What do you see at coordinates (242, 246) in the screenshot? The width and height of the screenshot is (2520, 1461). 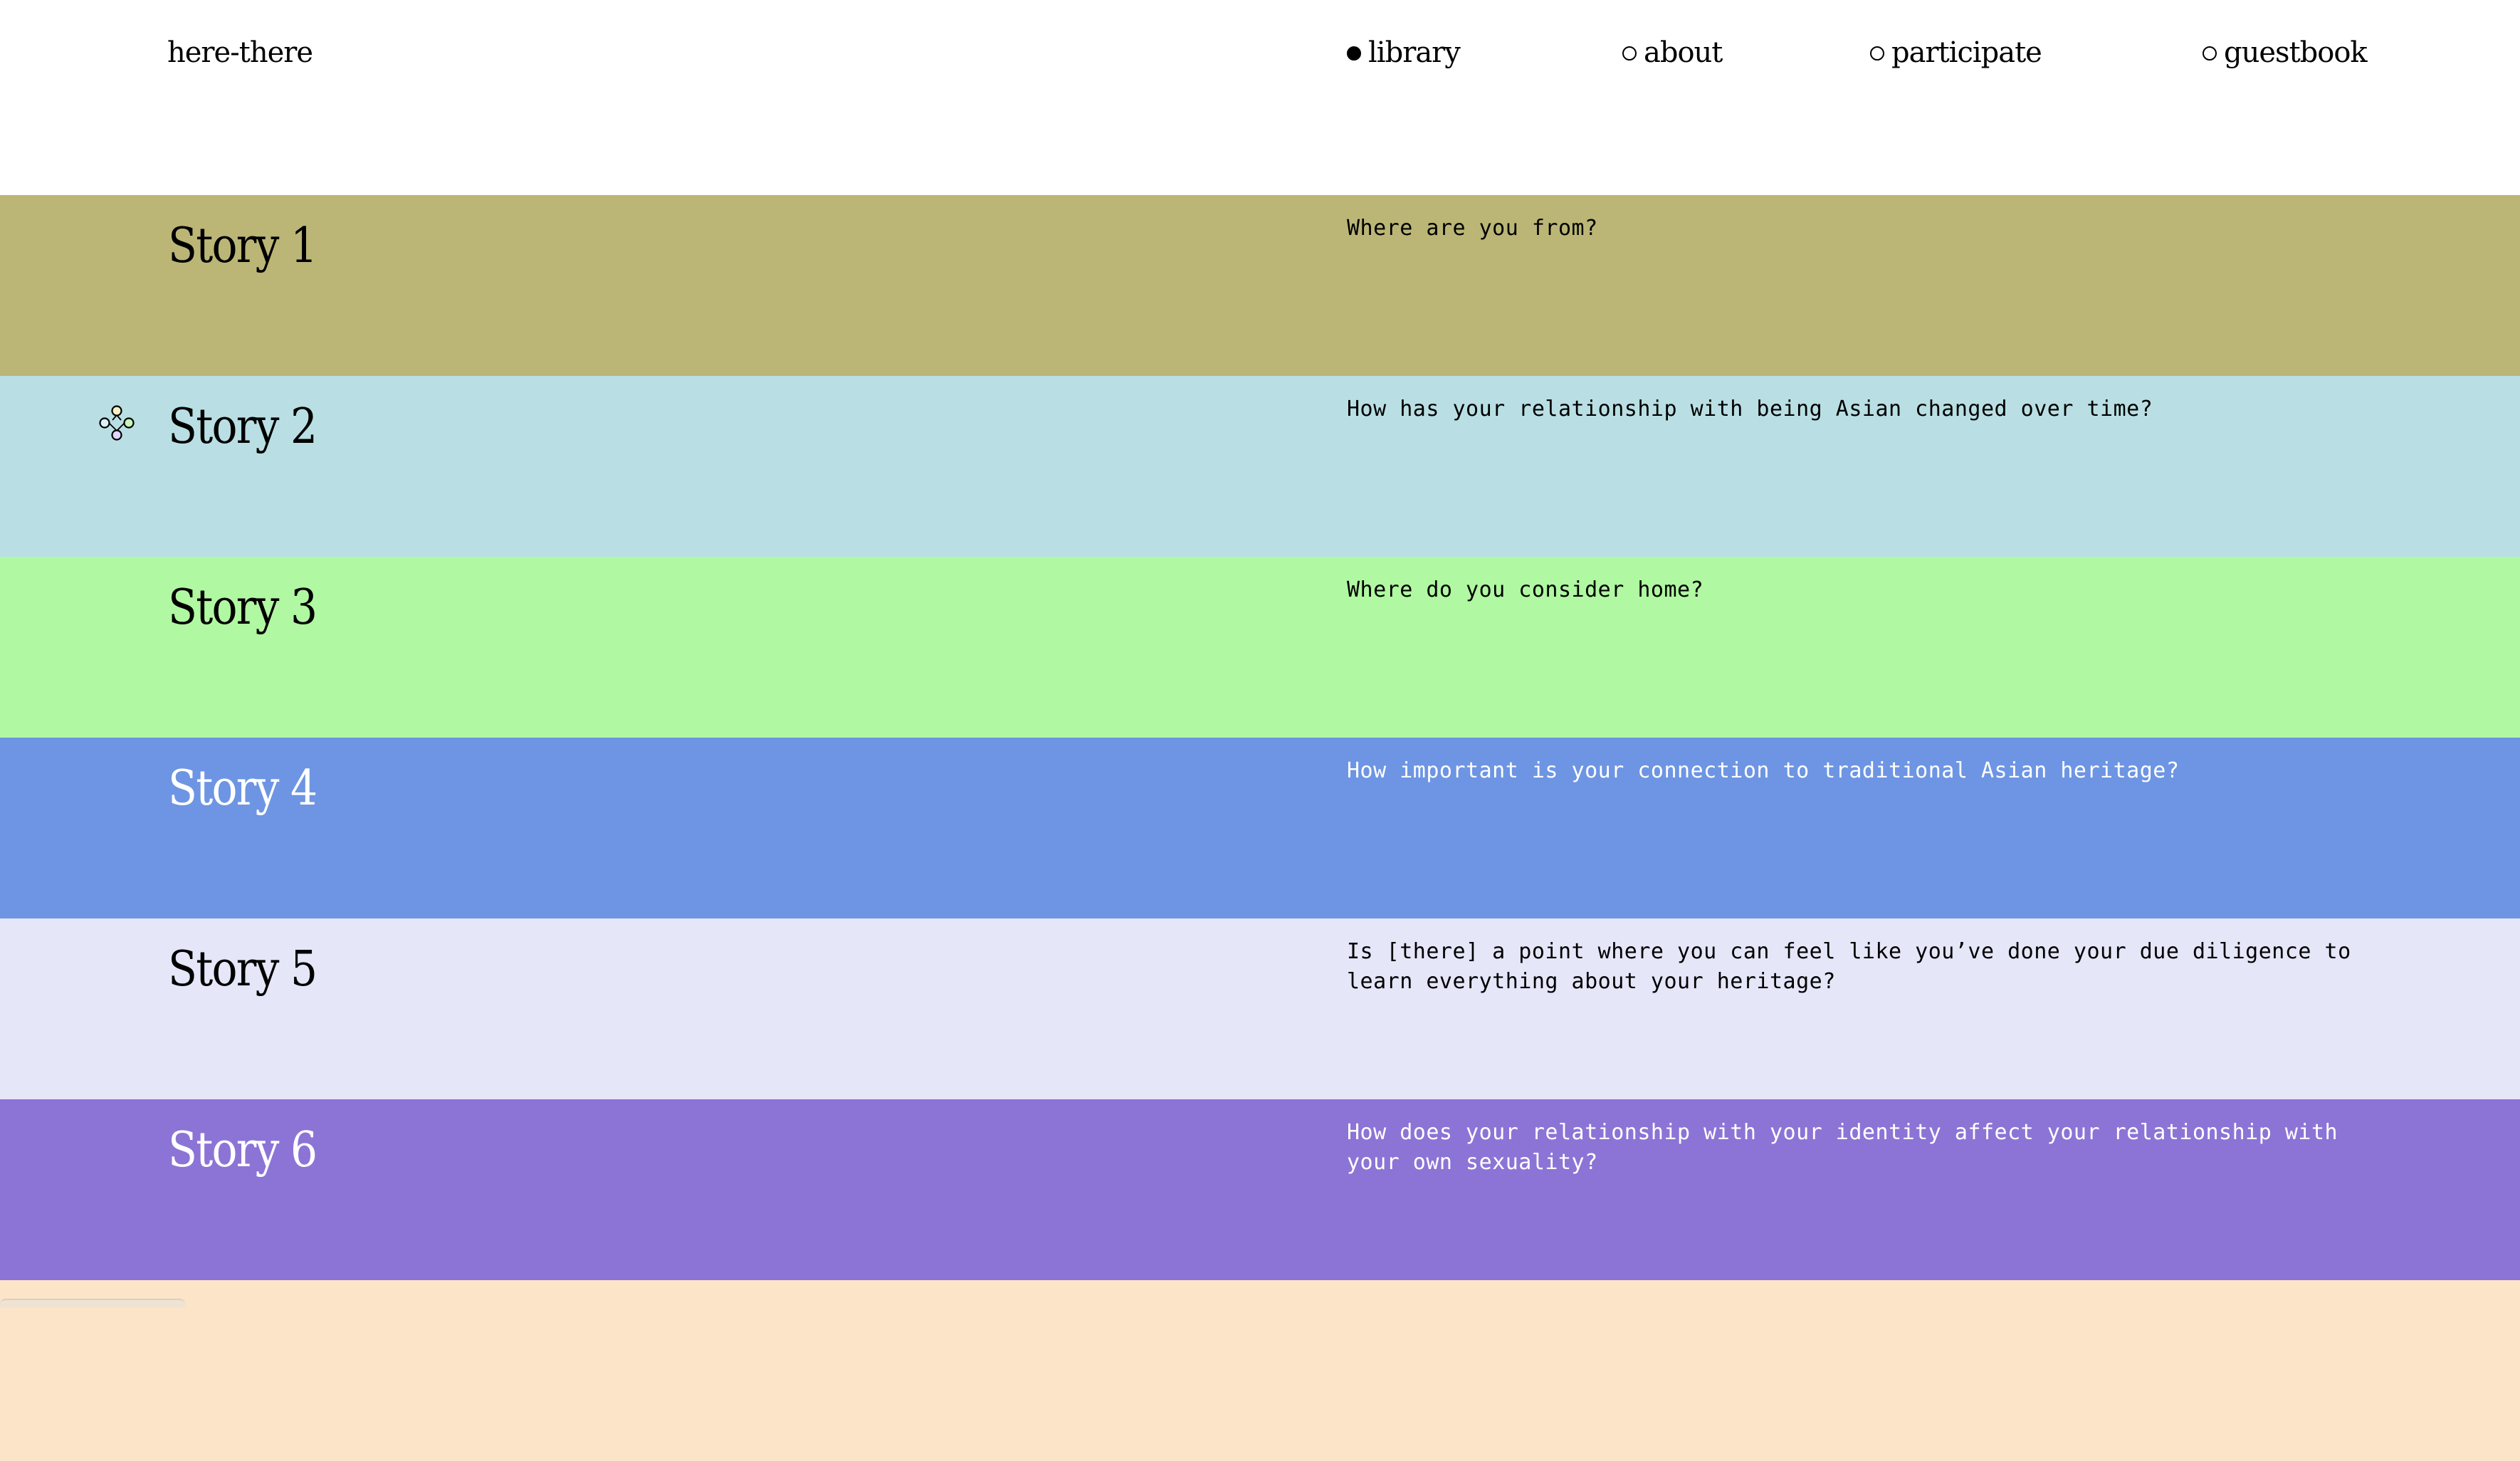 I see `story-title: Story 1` at bounding box center [242, 246].